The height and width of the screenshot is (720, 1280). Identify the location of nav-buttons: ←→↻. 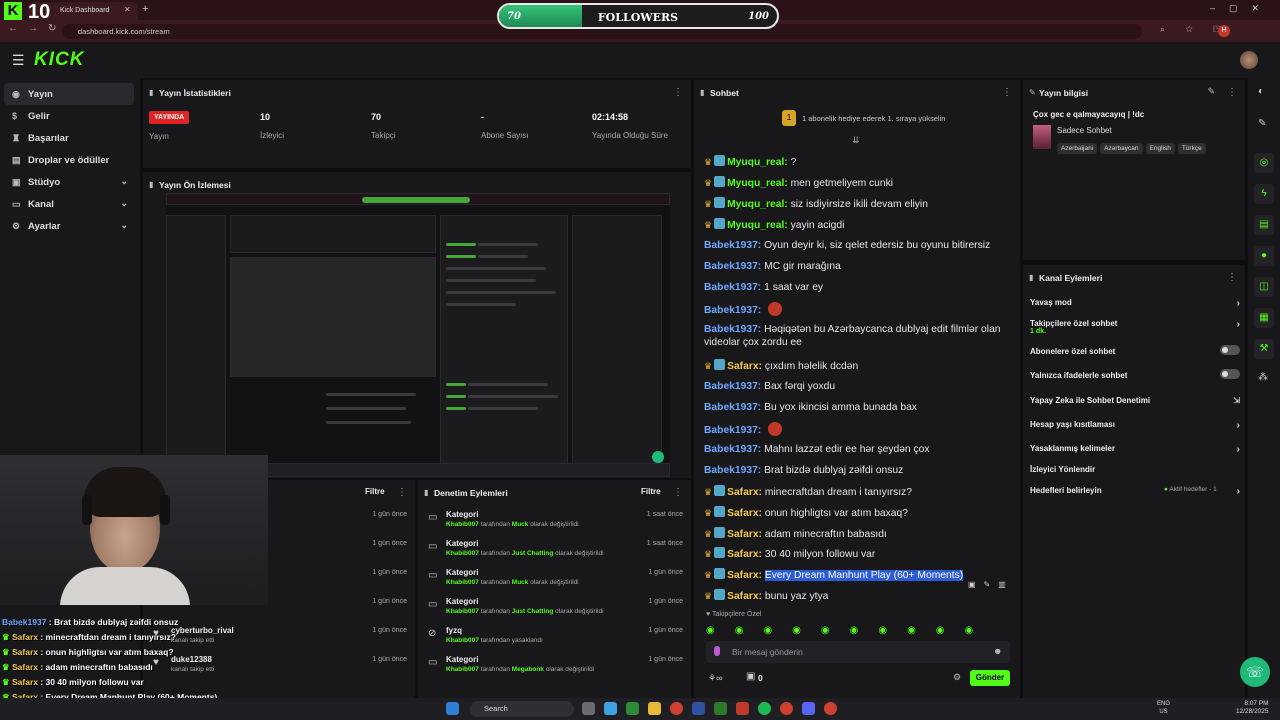
(37, 28).